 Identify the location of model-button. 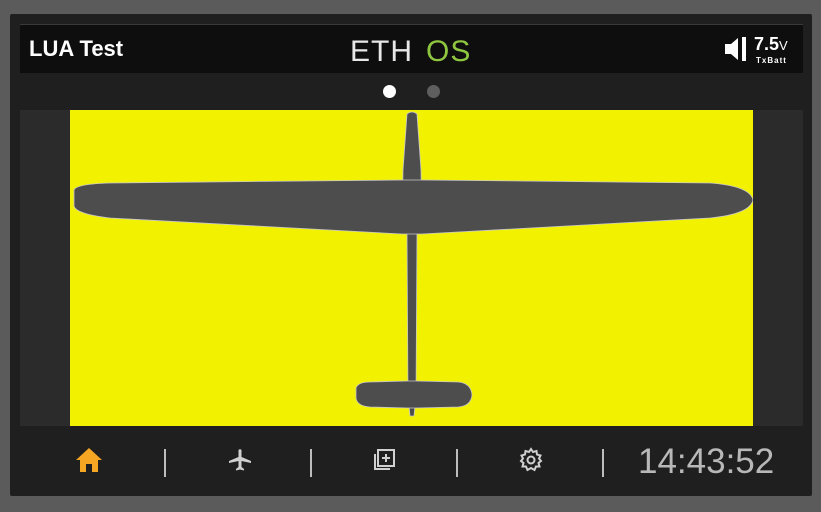
(245, 461).